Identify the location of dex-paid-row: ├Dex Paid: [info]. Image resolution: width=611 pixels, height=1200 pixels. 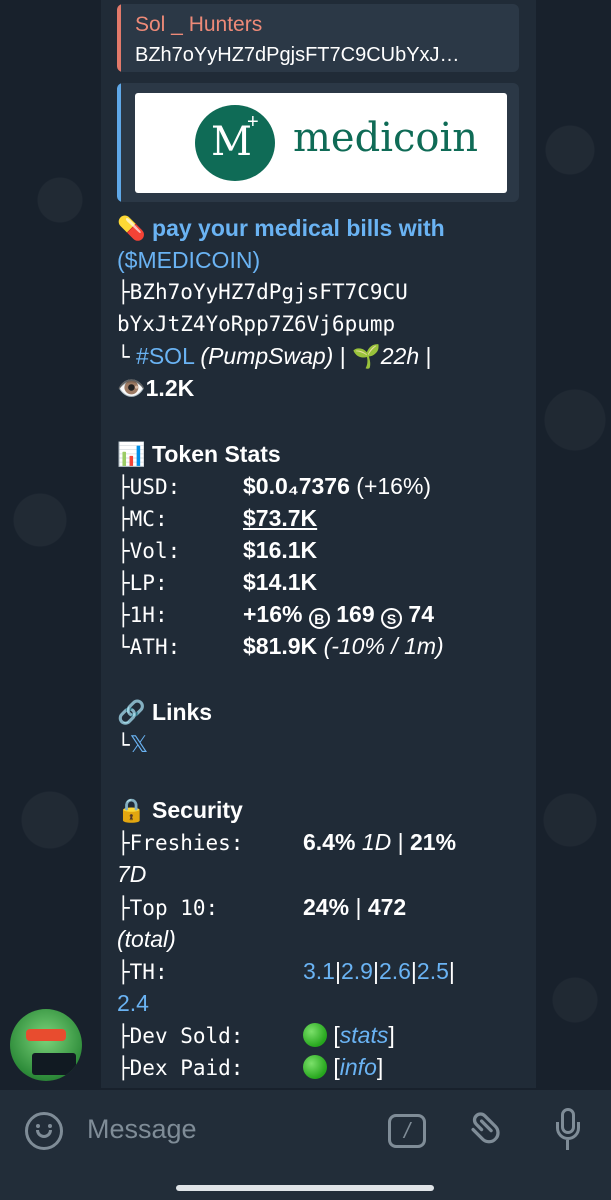
(250, 1067).